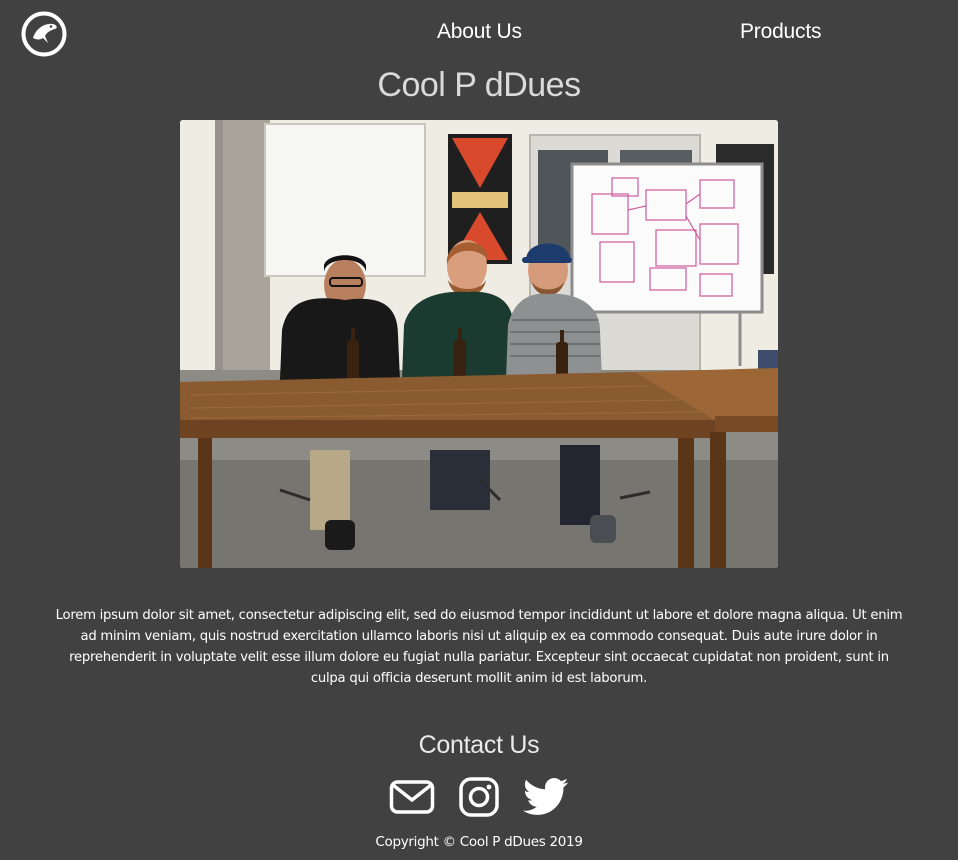 This screenshot has height=860, width=958. What do you see at coordinates (479, 85) in the screenshot?
I see `site-title: Cool P dDues` at bounding box center [479, 85].